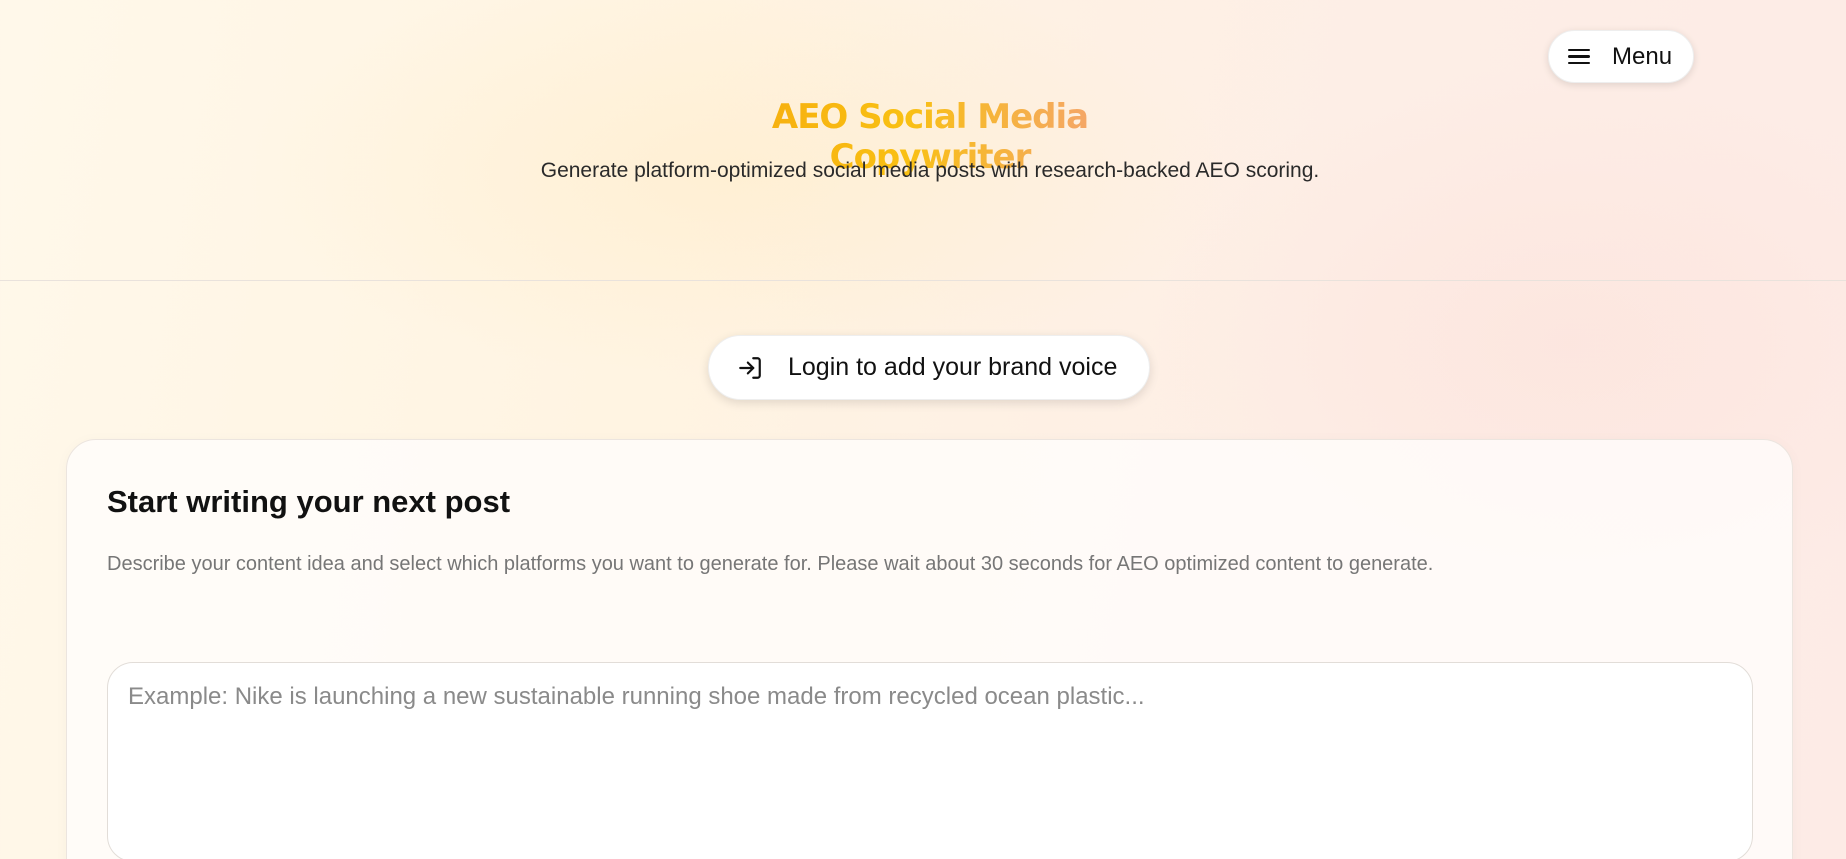  Describe the element at coordinates (309, 501) in the screenshot. I see `composer-heading: Start writing your next post` at that location.